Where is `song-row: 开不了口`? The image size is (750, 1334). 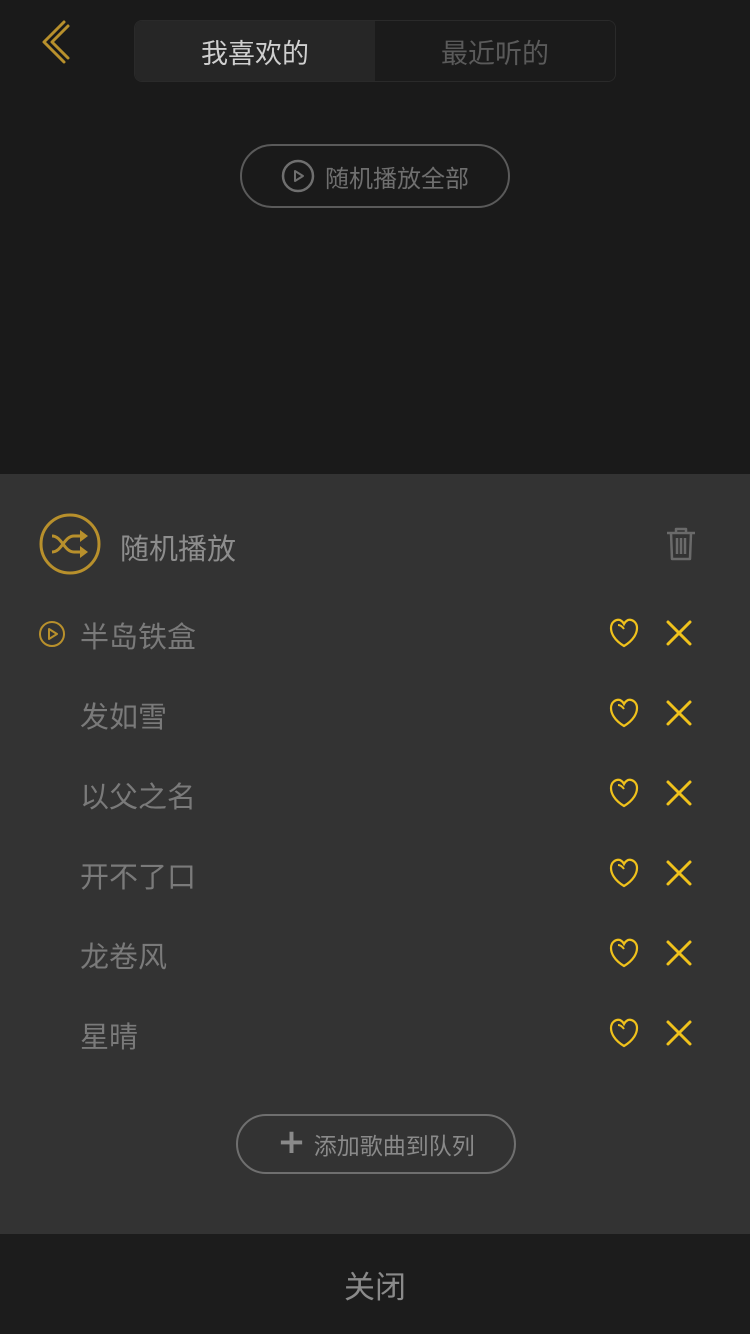 song-row: 开不了口 is located at coordinates (375, 874).